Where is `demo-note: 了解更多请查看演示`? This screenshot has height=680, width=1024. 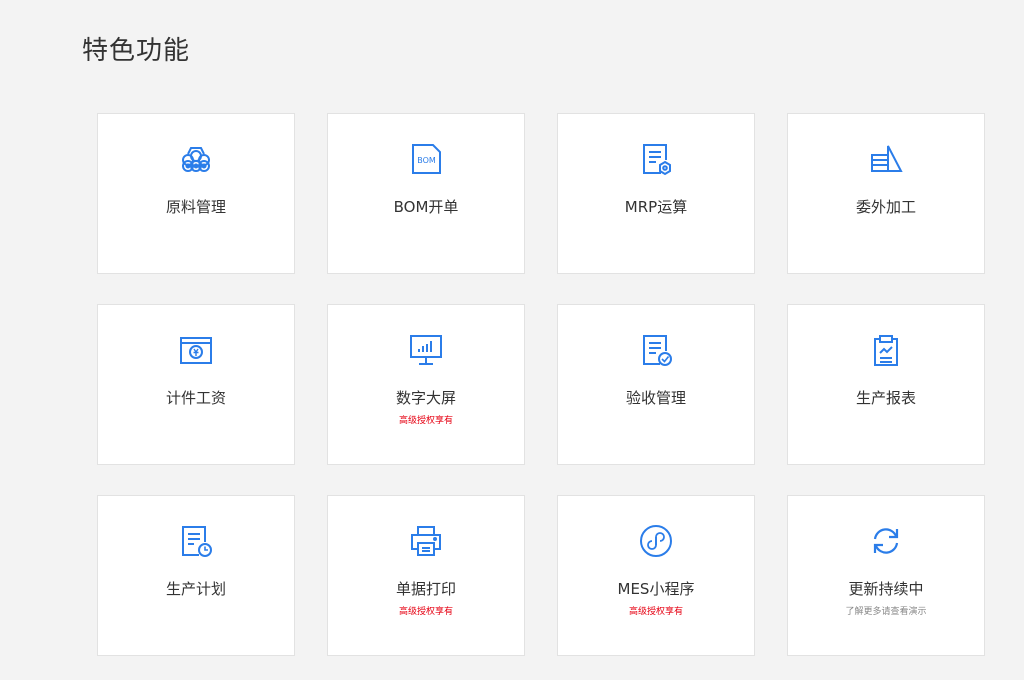 demo-note: 了解更多请查看演示 is located at coordinates (886, 612).